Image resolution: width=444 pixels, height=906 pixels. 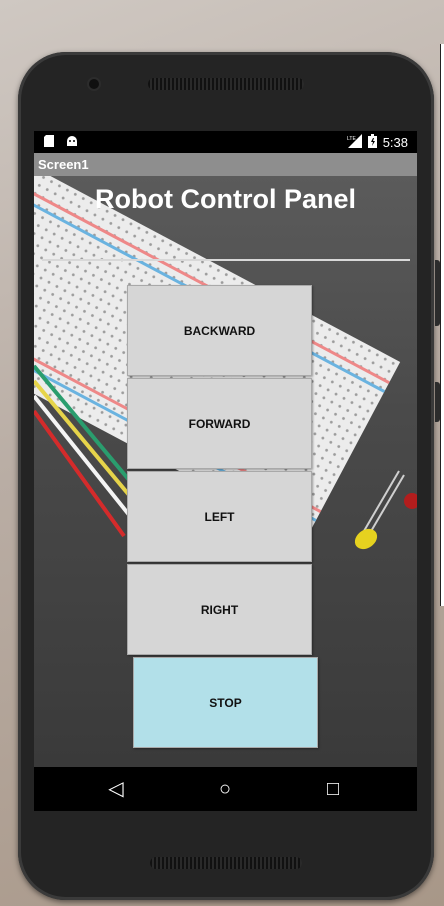 What do you see at coordinates (225, 199) in the screenshot?
I see `page-title: Robot Control Panel` at bounding box center [225, 199].